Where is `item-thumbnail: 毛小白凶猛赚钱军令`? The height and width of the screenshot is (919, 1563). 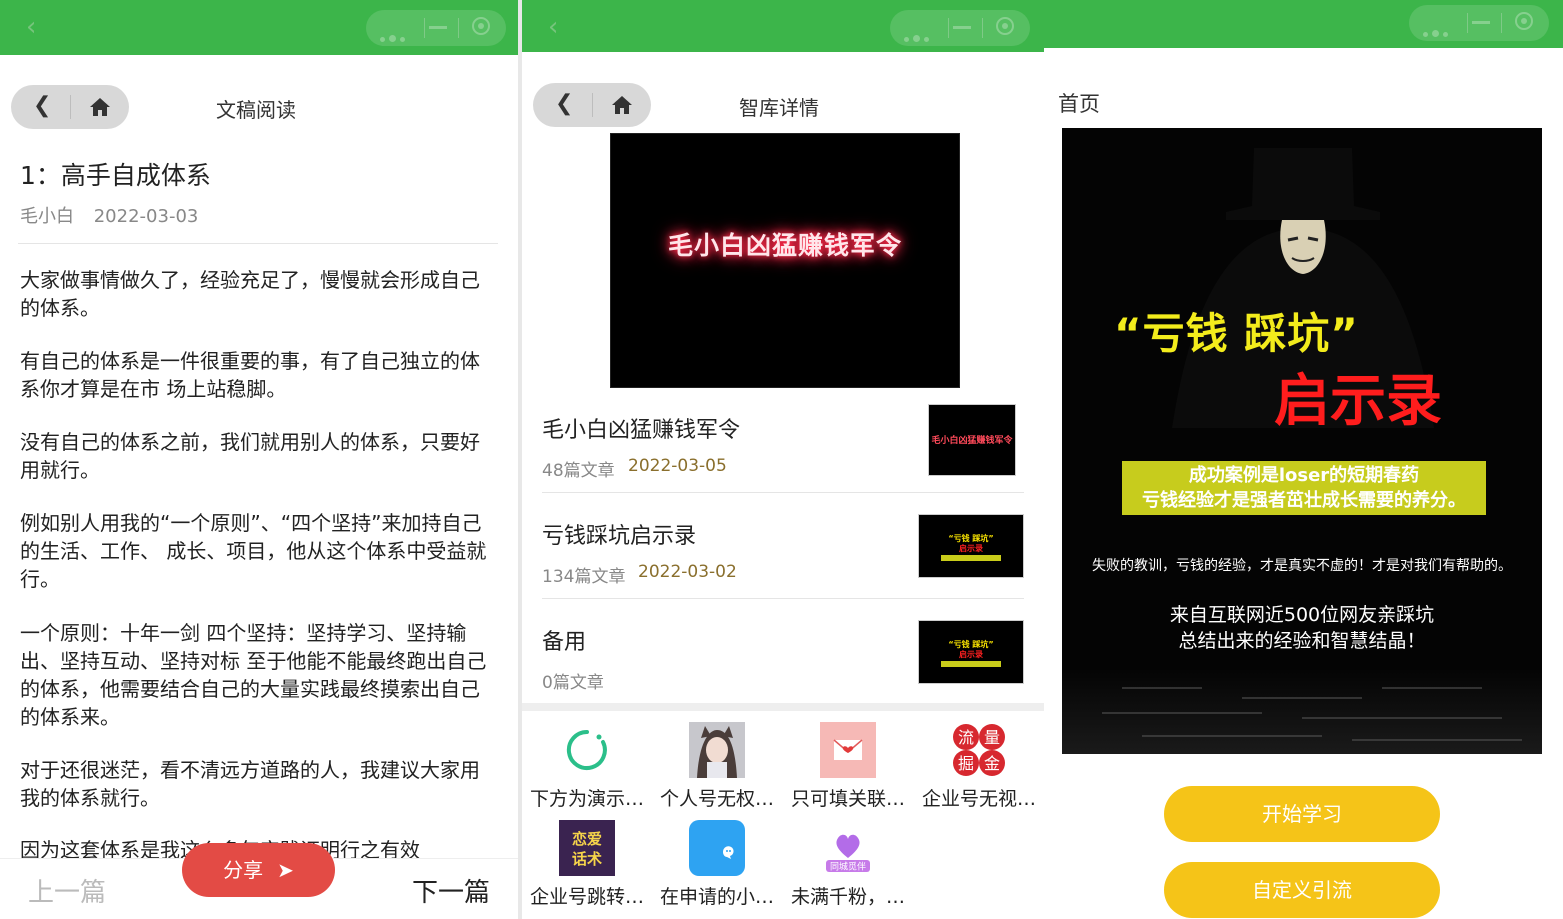
item-thumbnail: 毛小白凶猛赚钱军令 is located at coordinates (972, 440).